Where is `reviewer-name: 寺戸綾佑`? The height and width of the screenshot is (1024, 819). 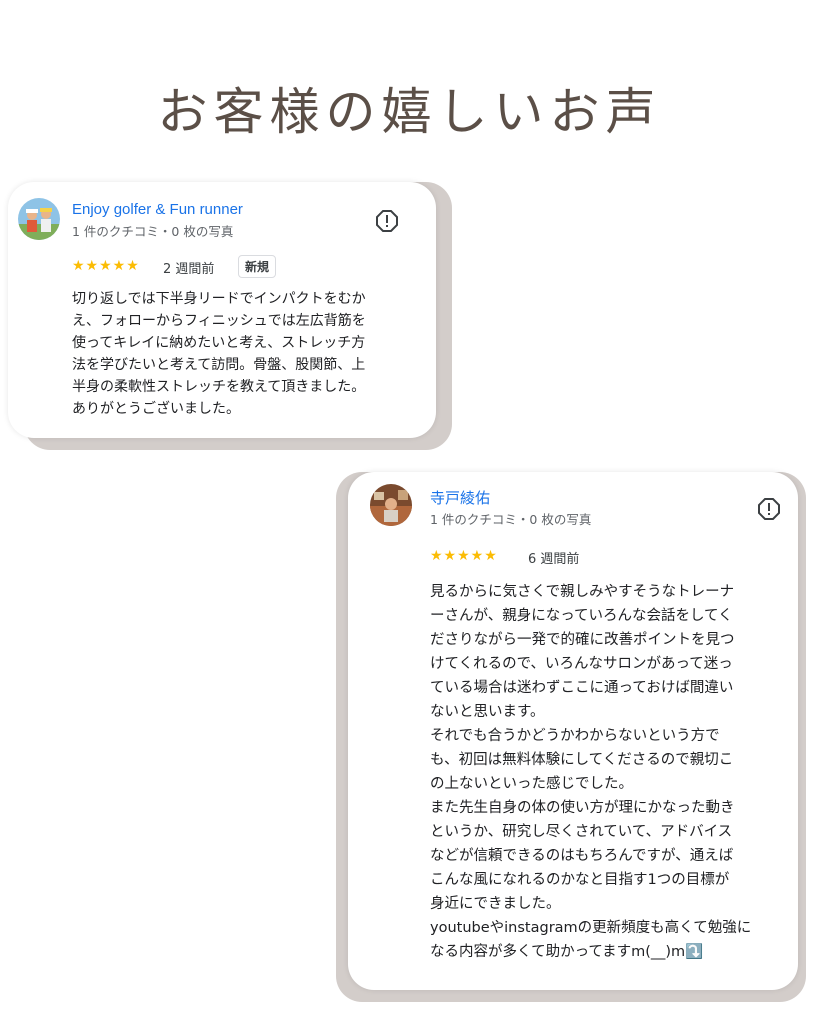 reviewer-name: 寺戸綾佑 is located at coordinates (460, 497).